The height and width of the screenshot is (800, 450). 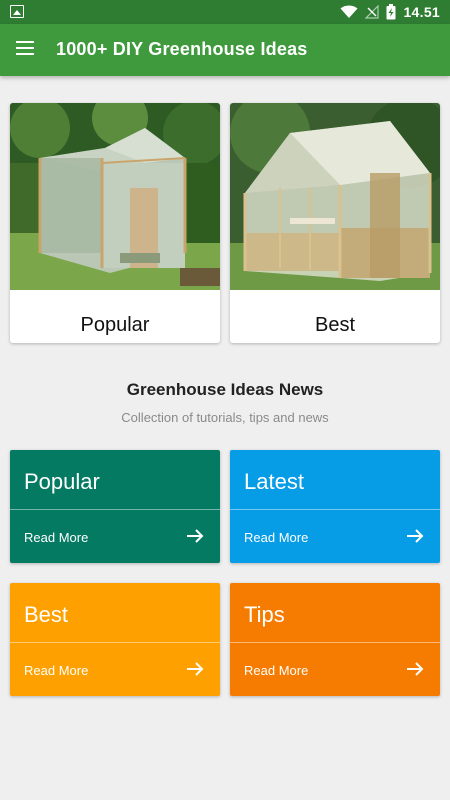 What do you see at coordinates (115, 196) in the screenshot?
I see `plastic-bottle-greenhouse-photo` at bounding box center [115, 196].